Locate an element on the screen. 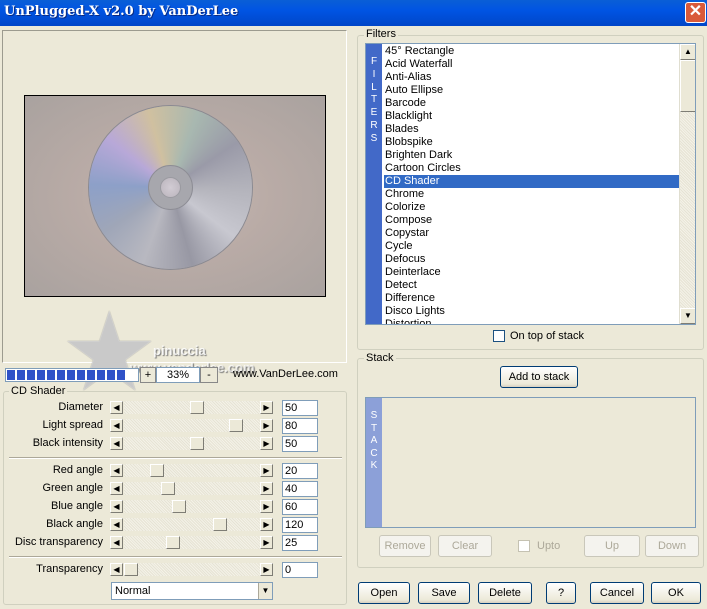 The height and width of the screenshot is (609, 707). zoom-out-button: - is located at coordinates (209, 375).